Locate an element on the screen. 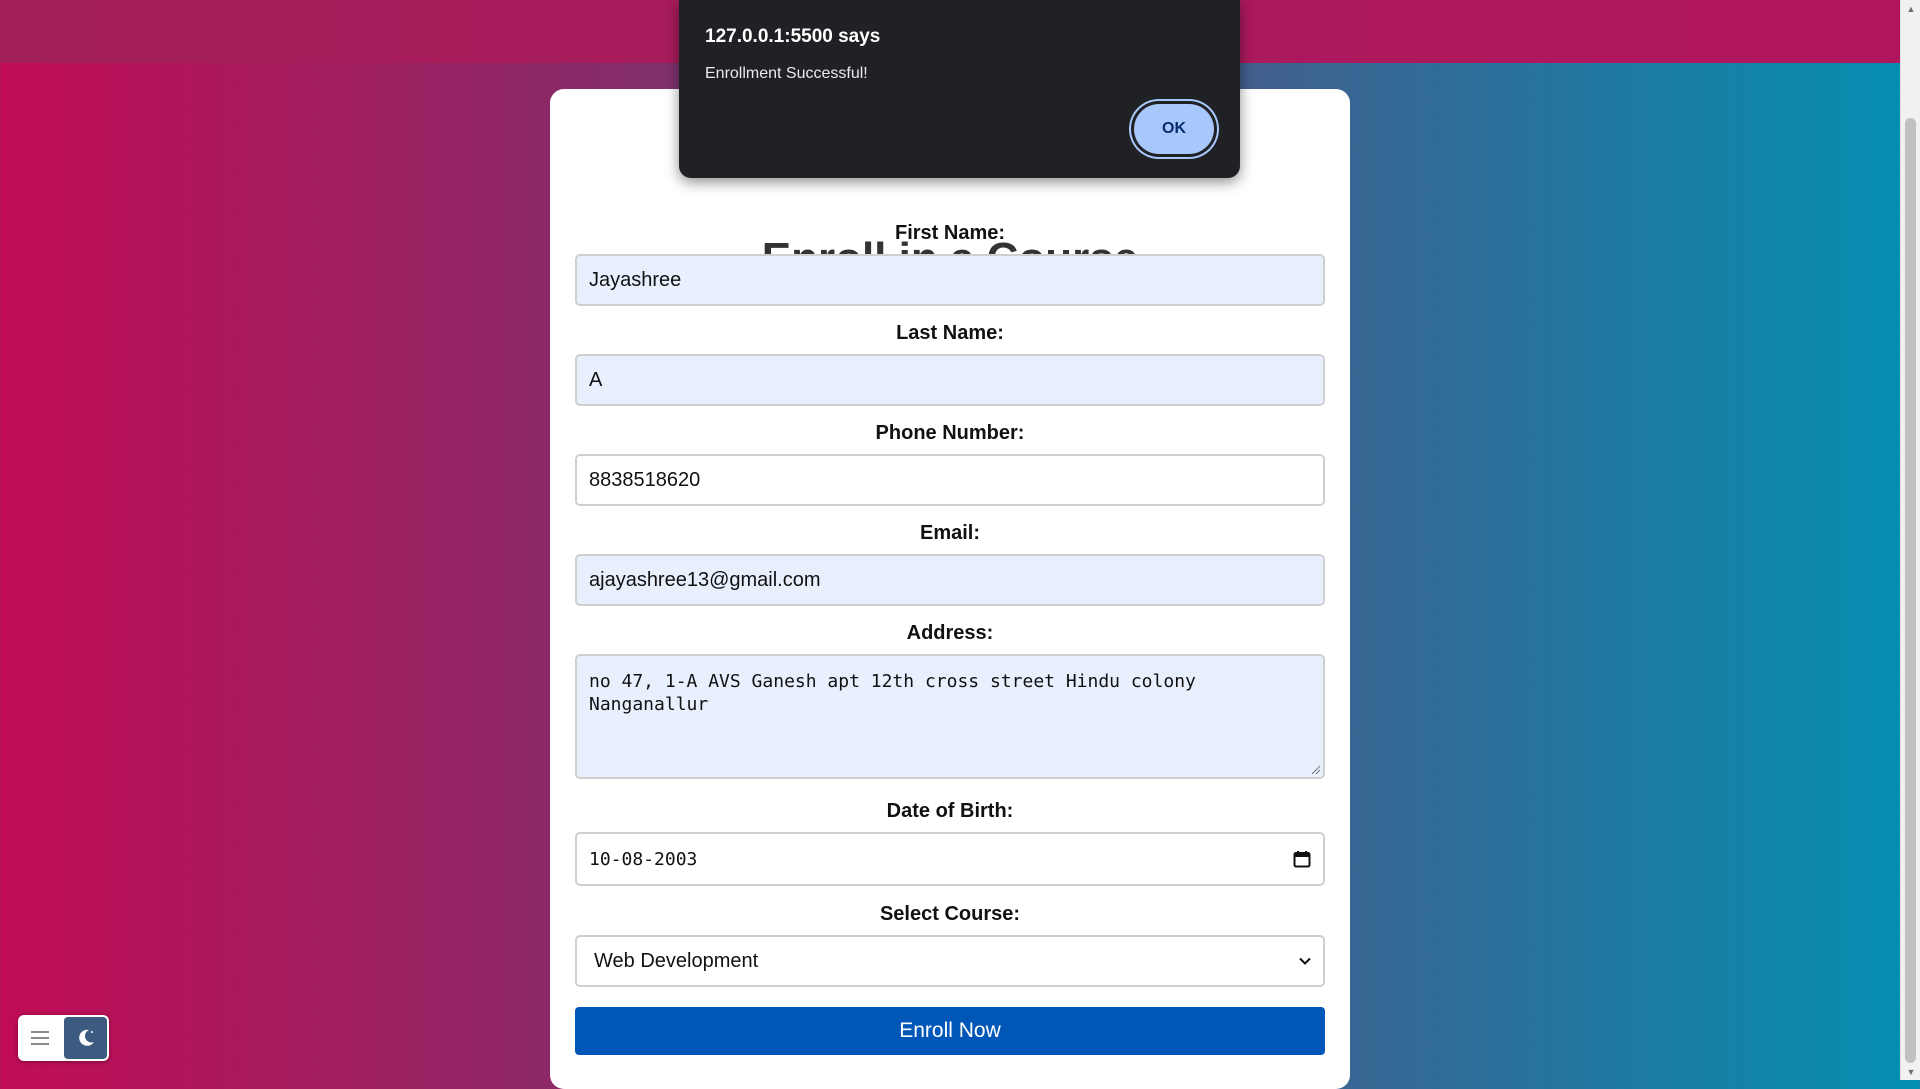  chevron-down-icon is located at coordinates (1305, 961).